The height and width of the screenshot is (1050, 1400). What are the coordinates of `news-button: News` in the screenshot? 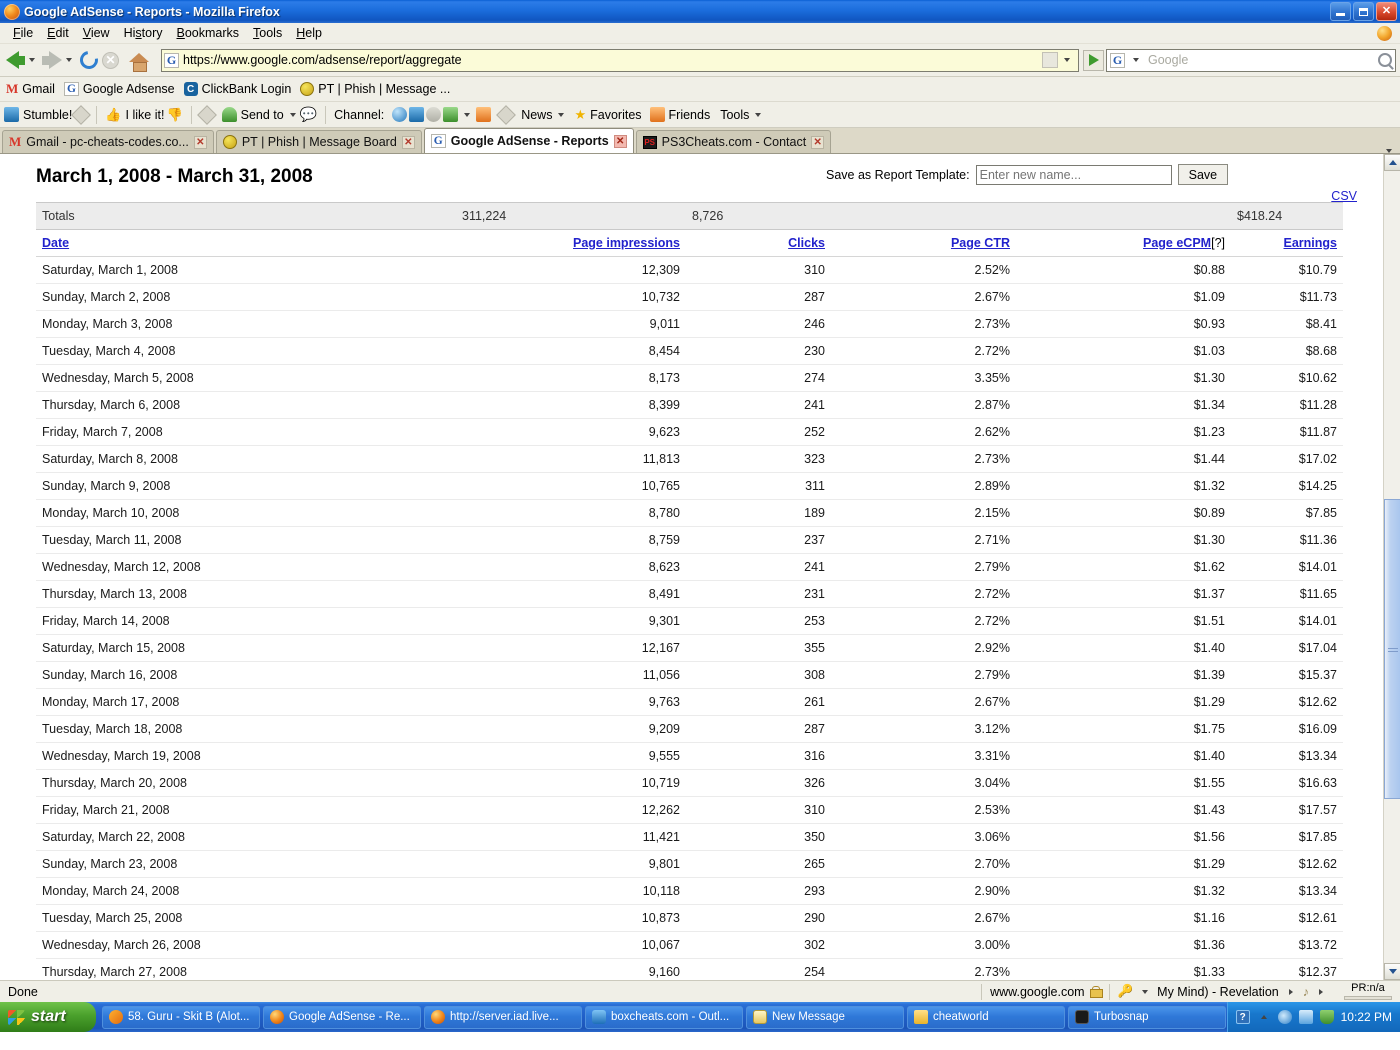 It's located at (543, 115).